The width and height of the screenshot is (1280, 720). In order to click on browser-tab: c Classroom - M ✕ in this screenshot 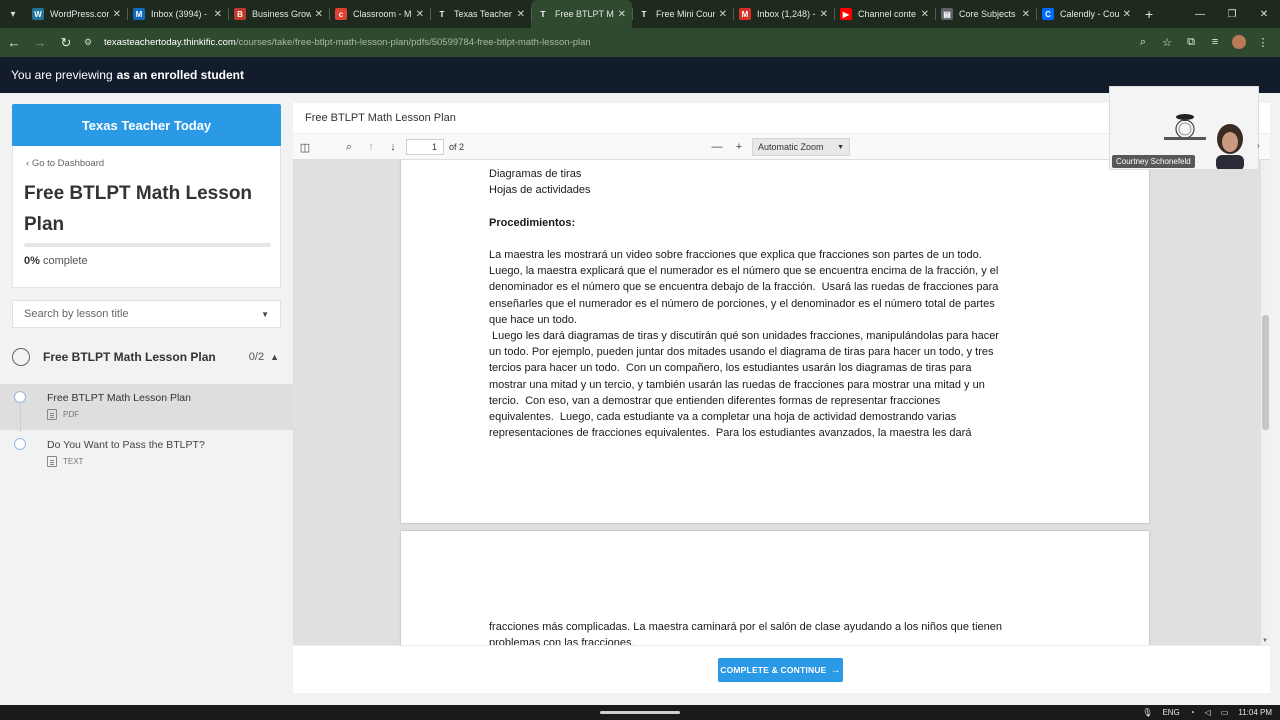, I will do `click(379, 14)`.